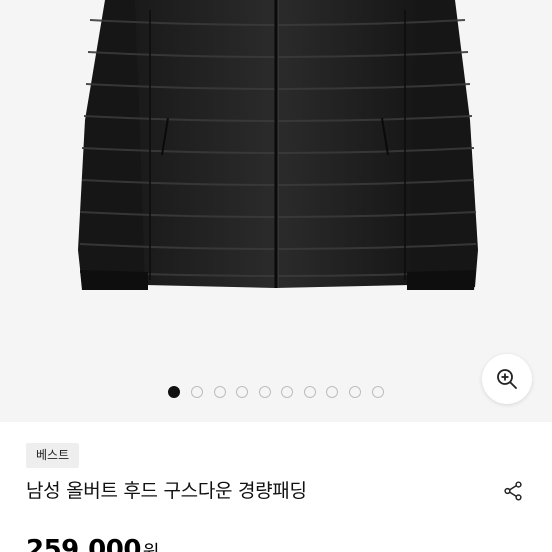 The width and height of the screenshot is (552, 552). Describe the element at coordinates (276, 392) in the screenshot. I see `slide-indicator` at that location.